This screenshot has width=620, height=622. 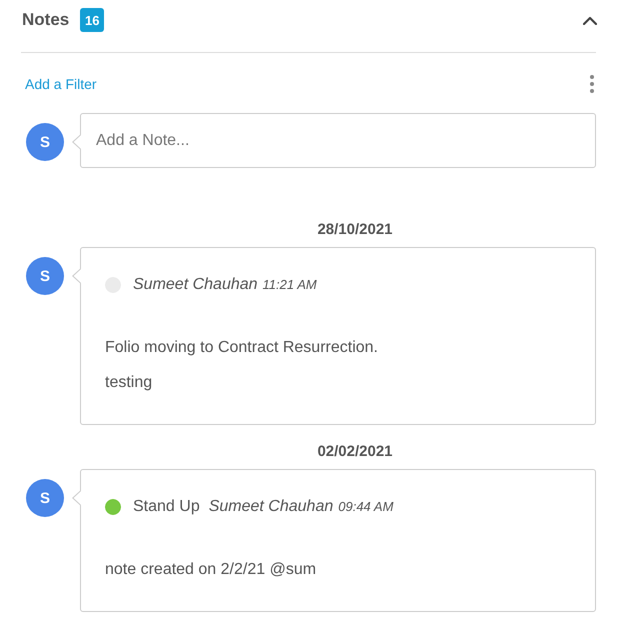 What do you see at coordinates (129, 383) in the screenshot?
I see `note-text: testing` at bounding box center [129, 383].